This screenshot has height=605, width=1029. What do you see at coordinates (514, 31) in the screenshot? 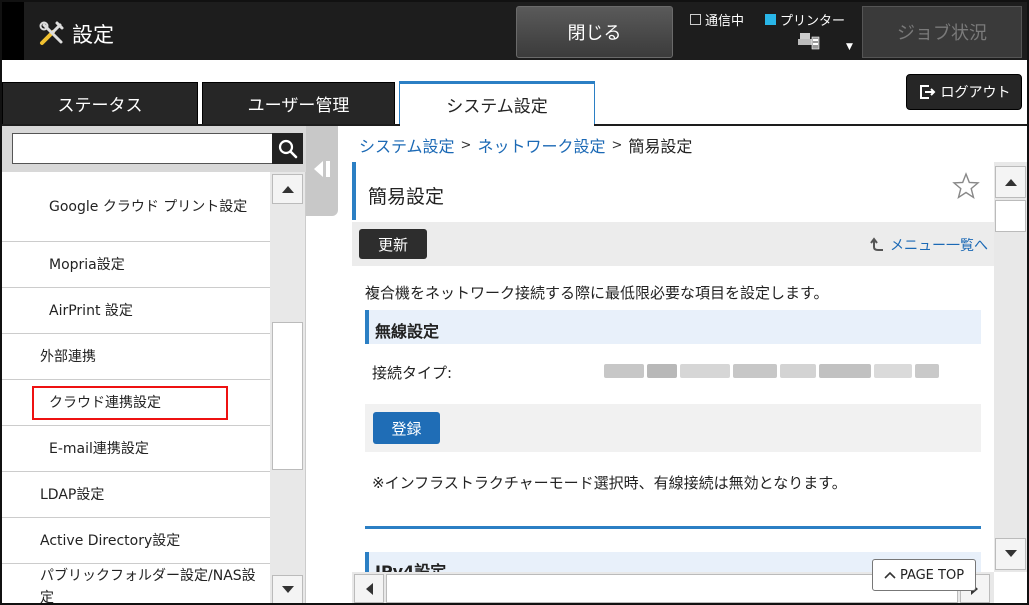
I see `top-bar: 設定 閉じる 通信中 プリンター ▼ ジョブ状況` at bounding box center [514, 31].